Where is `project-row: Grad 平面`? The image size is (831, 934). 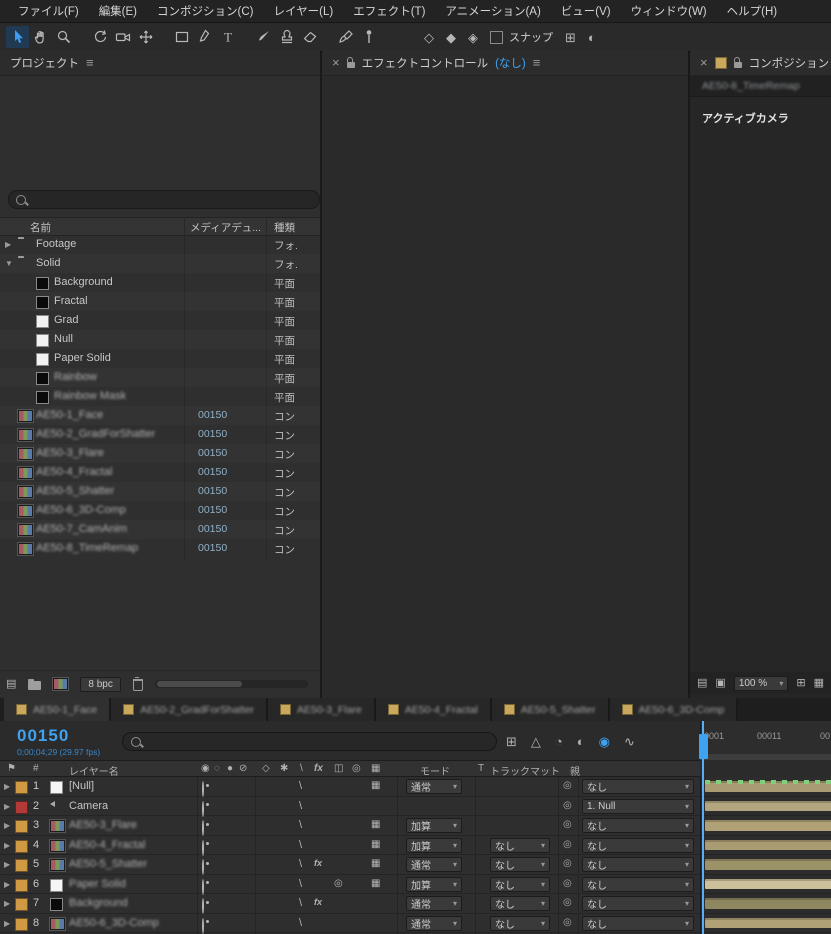 project-row: Grad 平面 is located at coordinates (160, 320).